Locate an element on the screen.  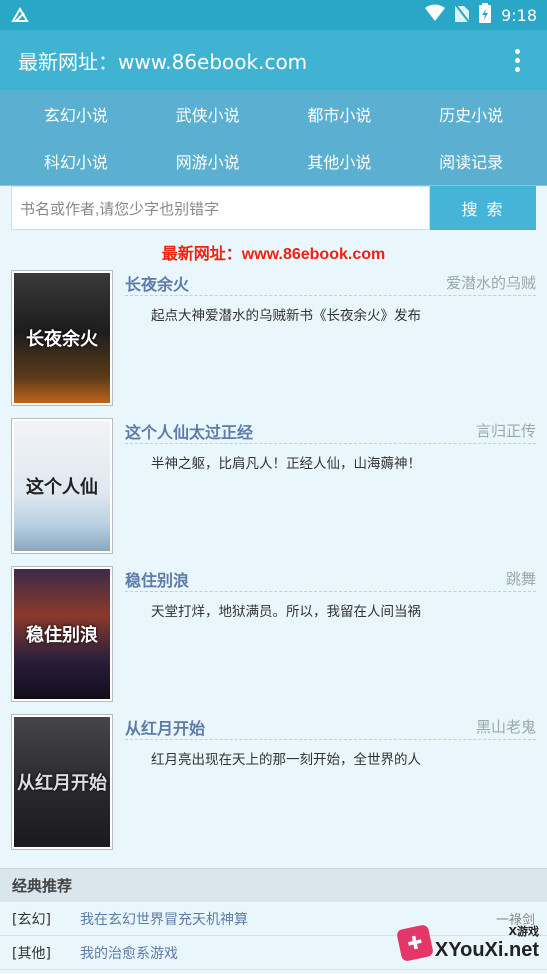
cover-title: 长夜余火 is located at coordinates (62, 339).